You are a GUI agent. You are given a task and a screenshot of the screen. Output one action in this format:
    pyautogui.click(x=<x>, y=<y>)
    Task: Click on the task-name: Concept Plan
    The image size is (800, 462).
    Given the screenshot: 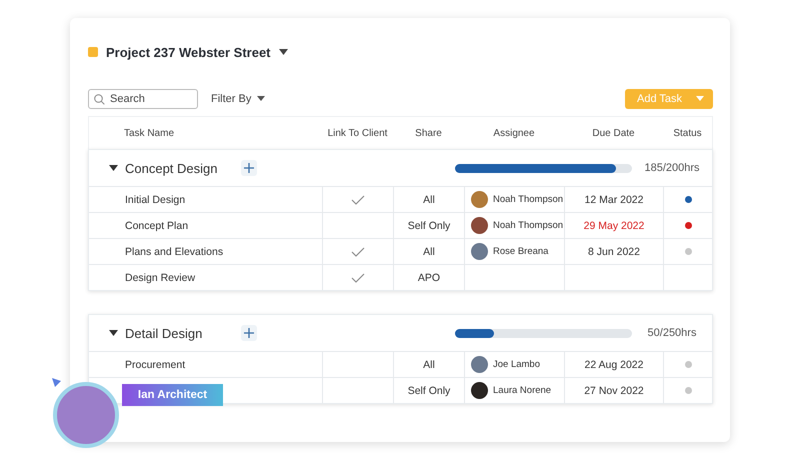 What is the action you would take?
    pyautogui.click(x=156, y=226)
    